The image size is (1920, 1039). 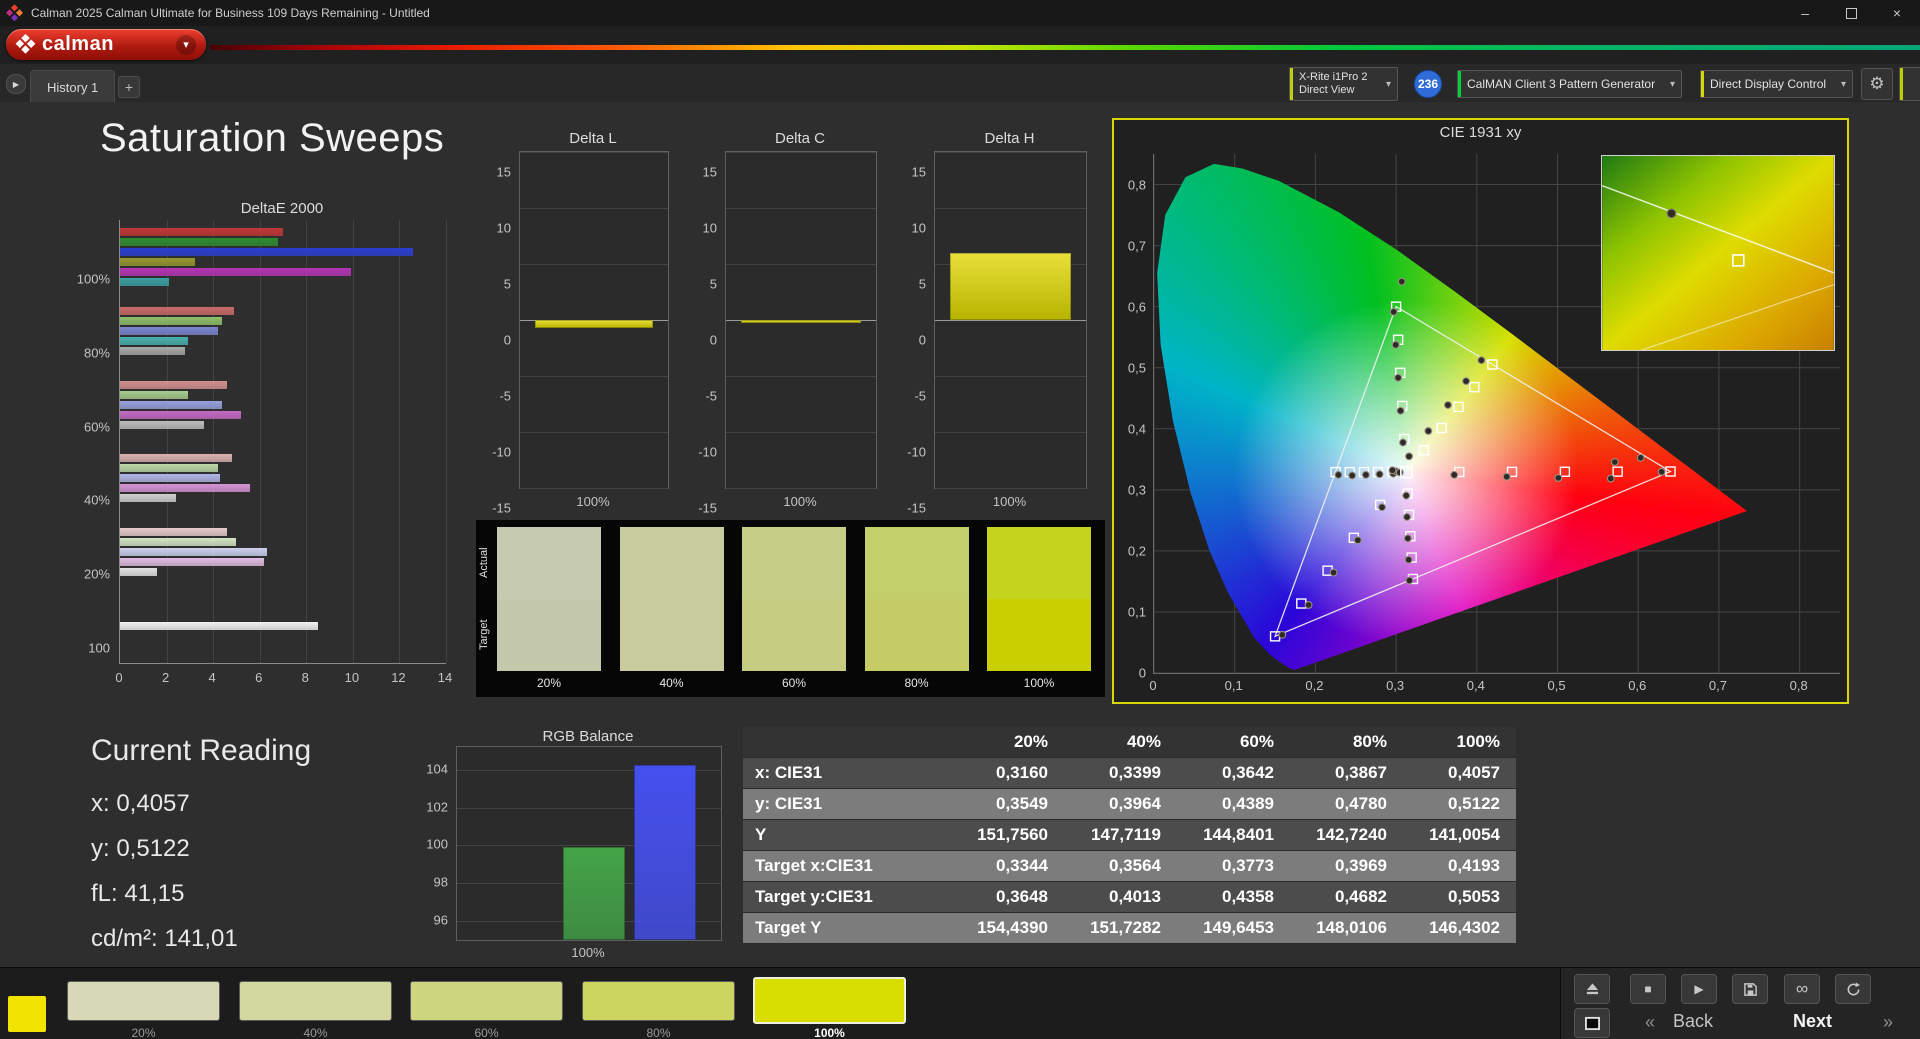 What do you see at coordinates (486, 1001) in the screenshot?
I see `saturation-swatch-60%` at bounding box center [486, 1001].